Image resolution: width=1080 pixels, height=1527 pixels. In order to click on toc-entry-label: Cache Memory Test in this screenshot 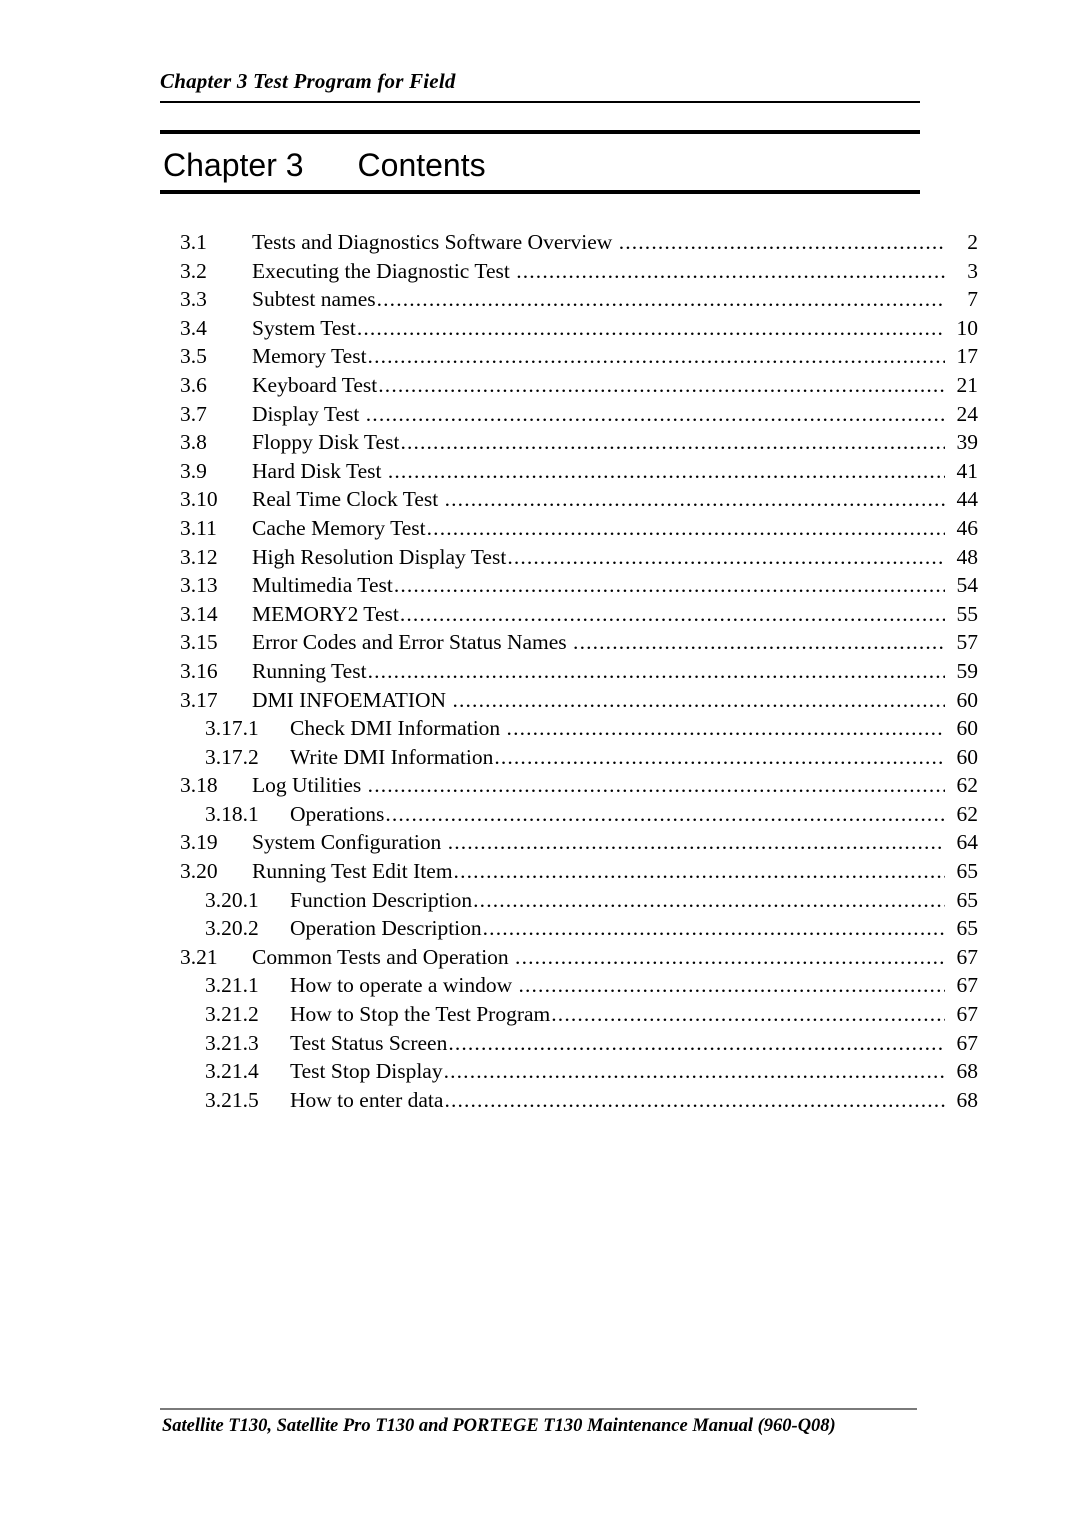, I will do `click(339, 527)`.